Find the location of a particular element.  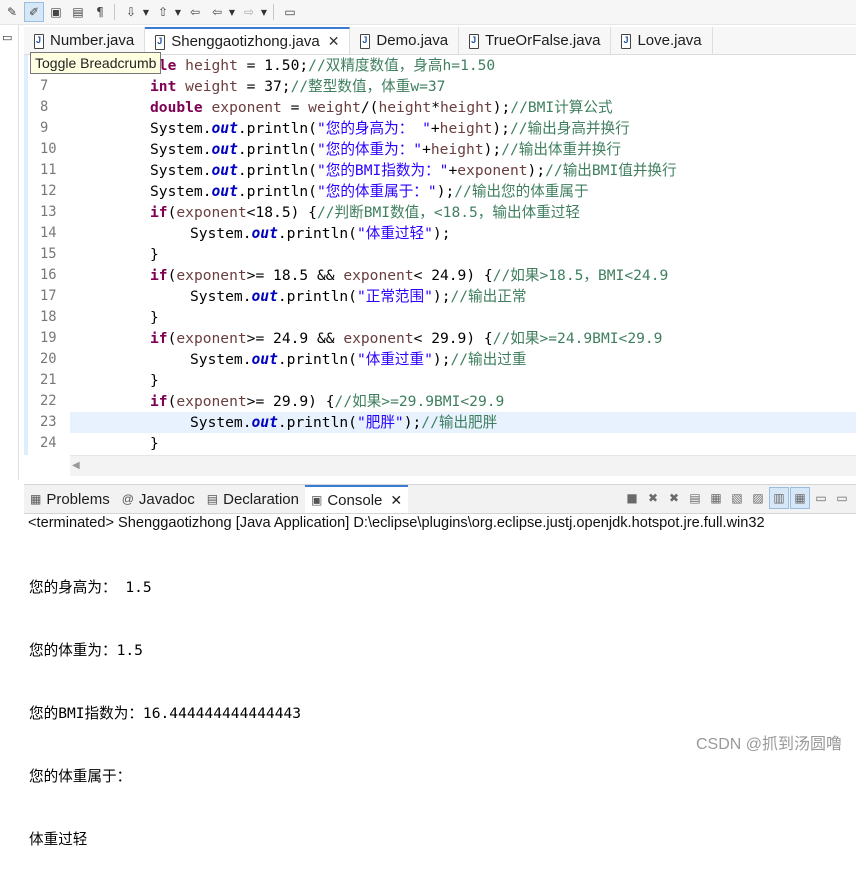

forward-icon: ⇨ is located at coordinates (249, 12).